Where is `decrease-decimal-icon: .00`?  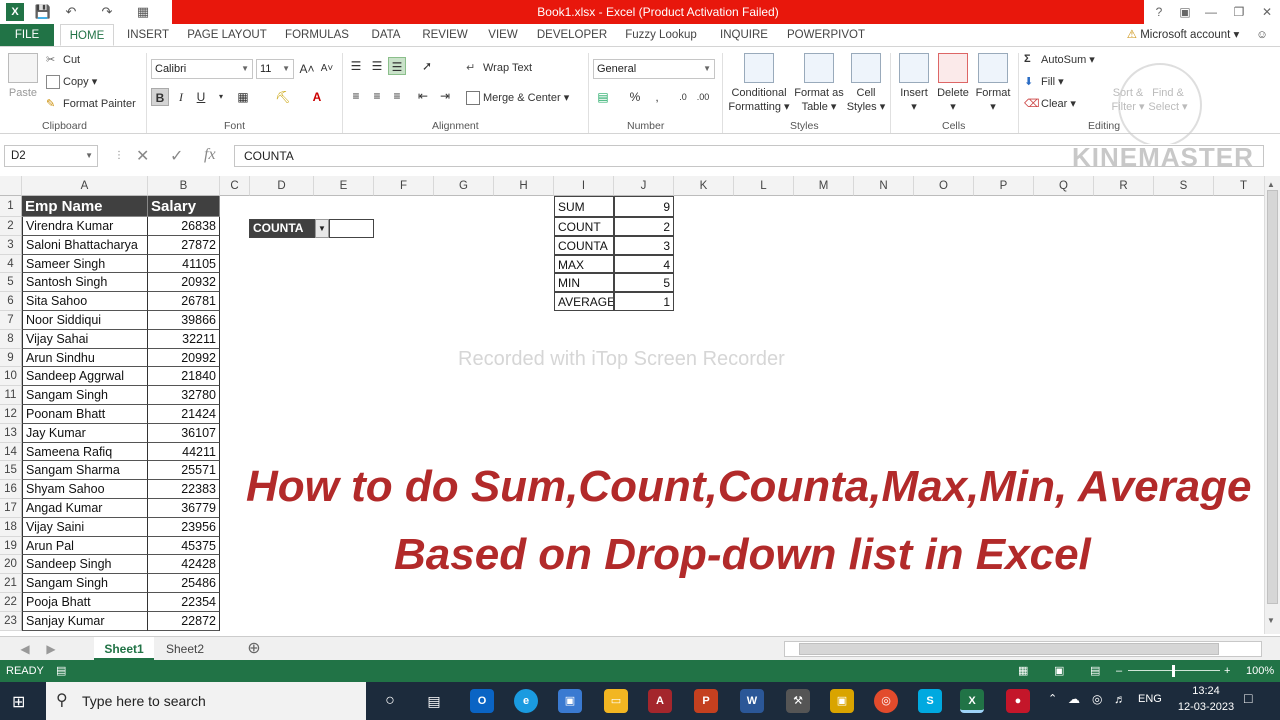
decrease-decimal-icon: .00 is located at coordinates (703, 97).